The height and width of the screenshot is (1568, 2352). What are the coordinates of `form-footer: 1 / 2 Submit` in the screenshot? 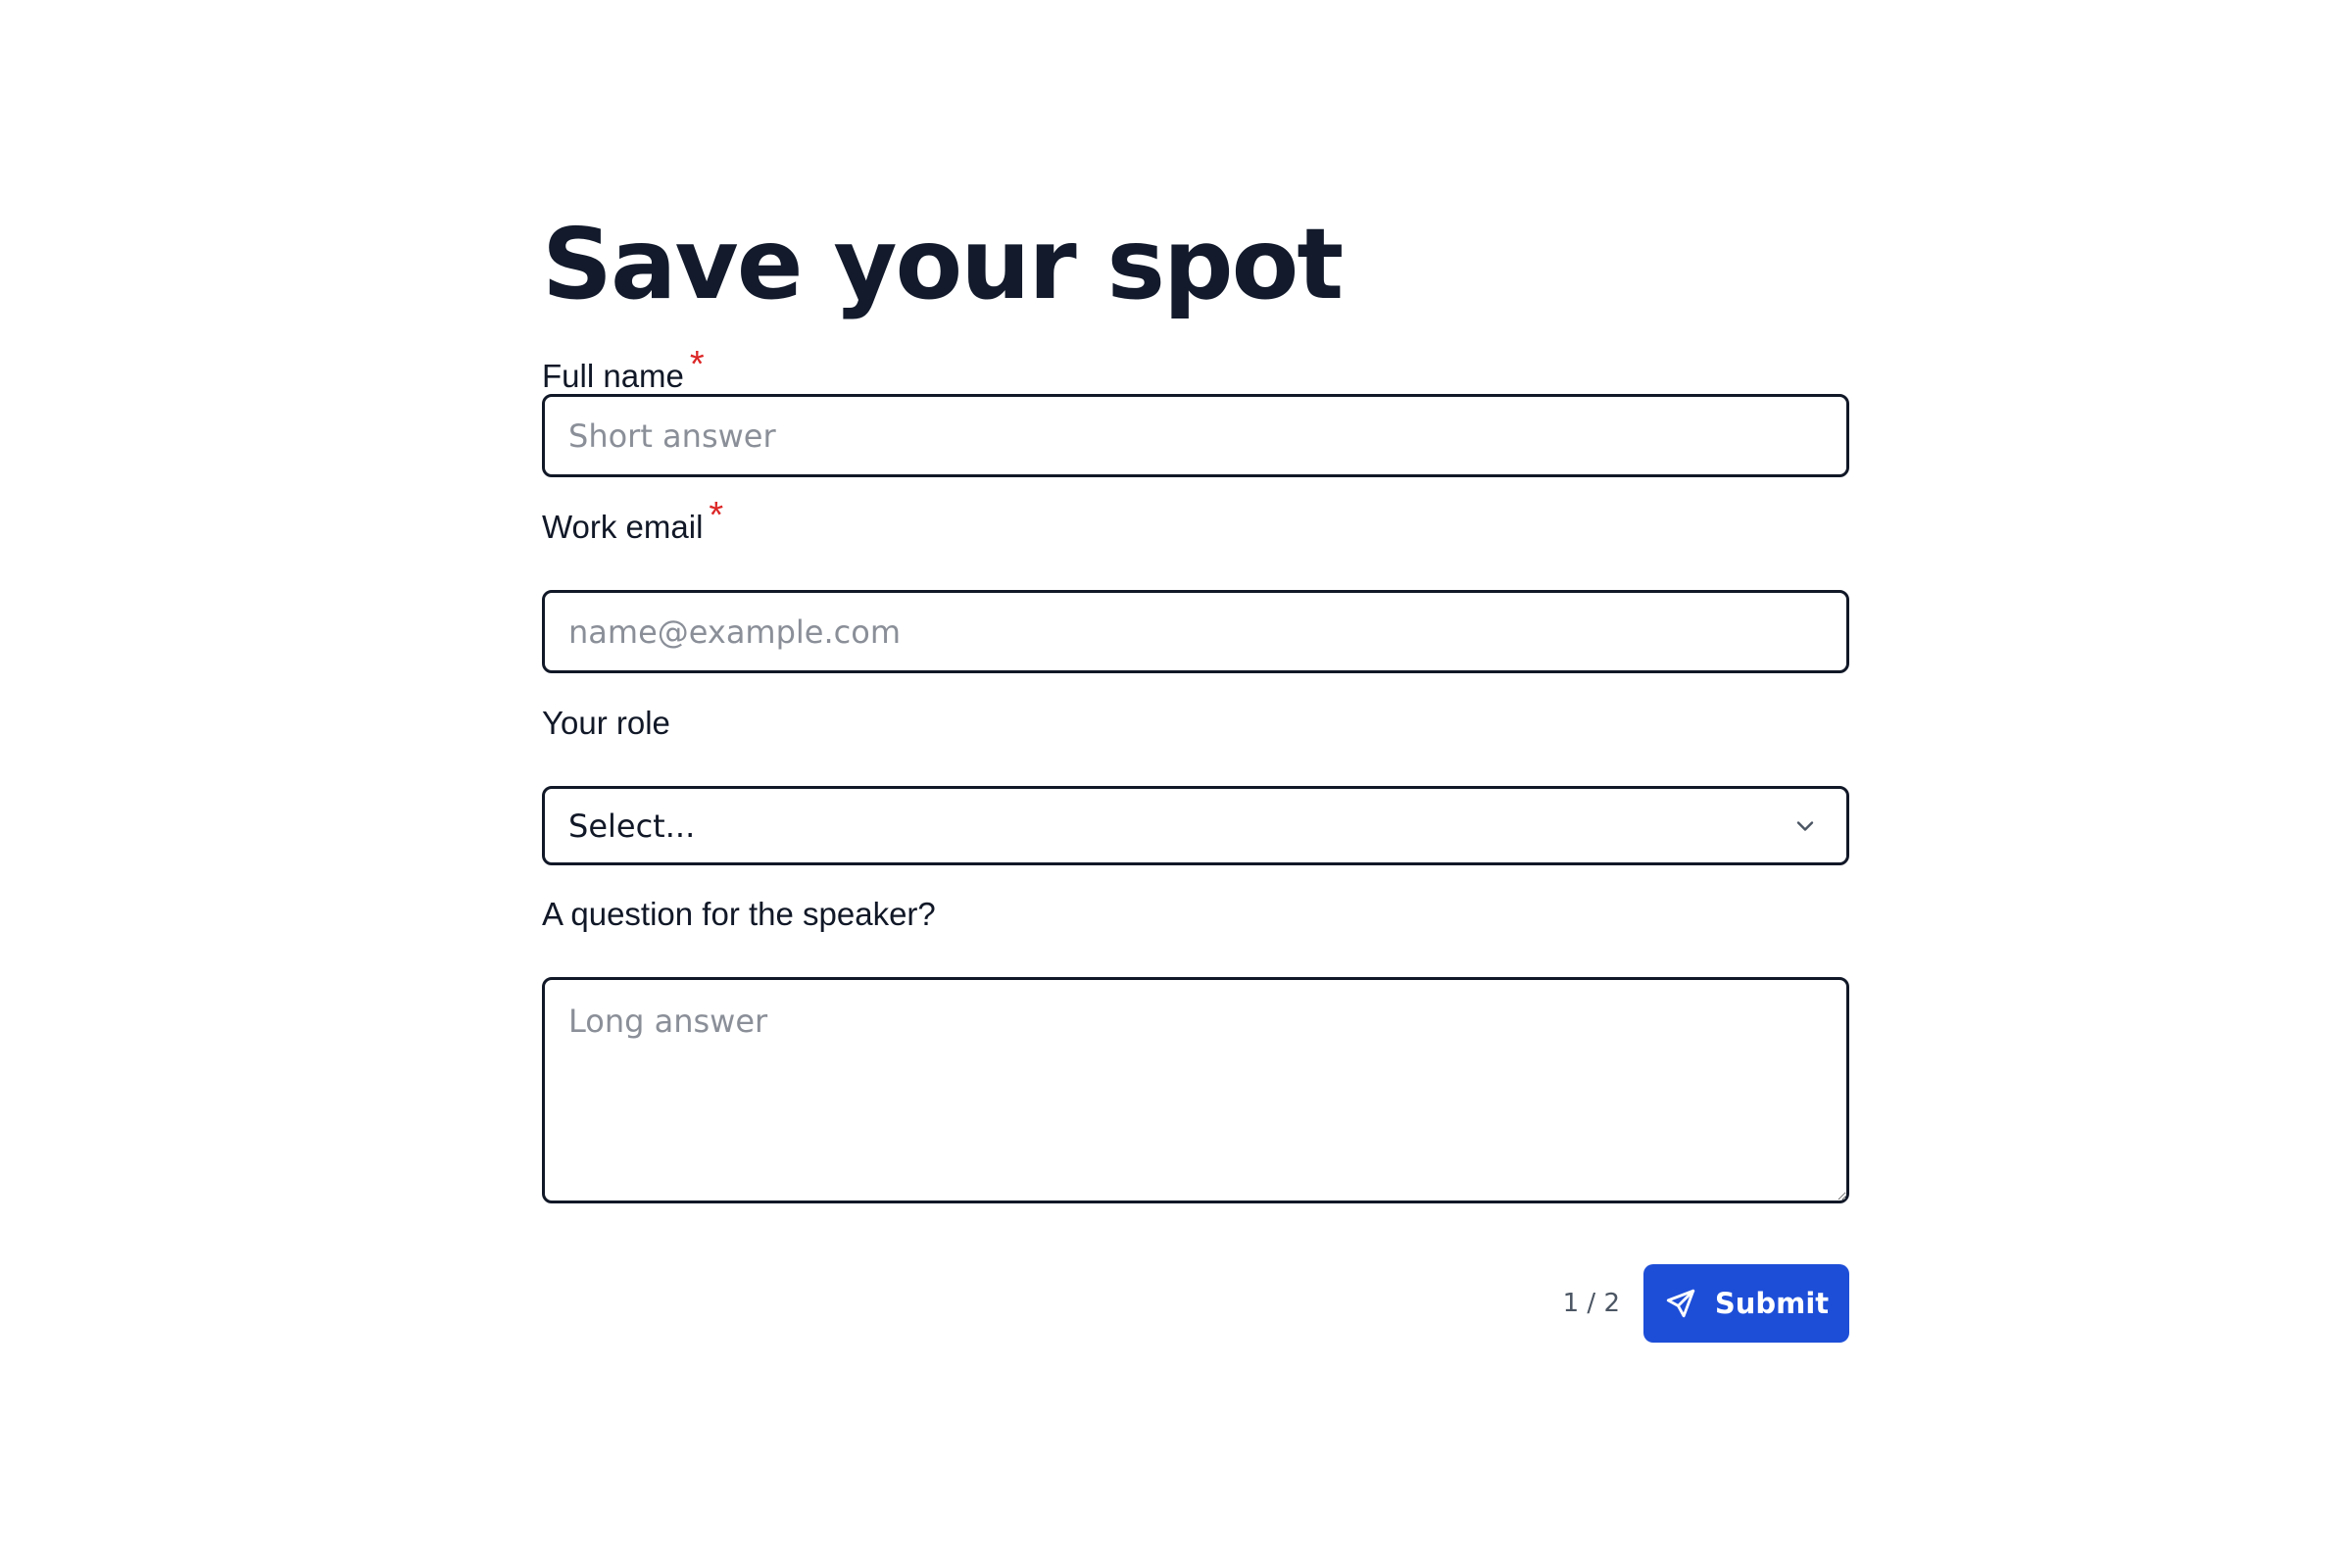 It's located at (1195, 1303).